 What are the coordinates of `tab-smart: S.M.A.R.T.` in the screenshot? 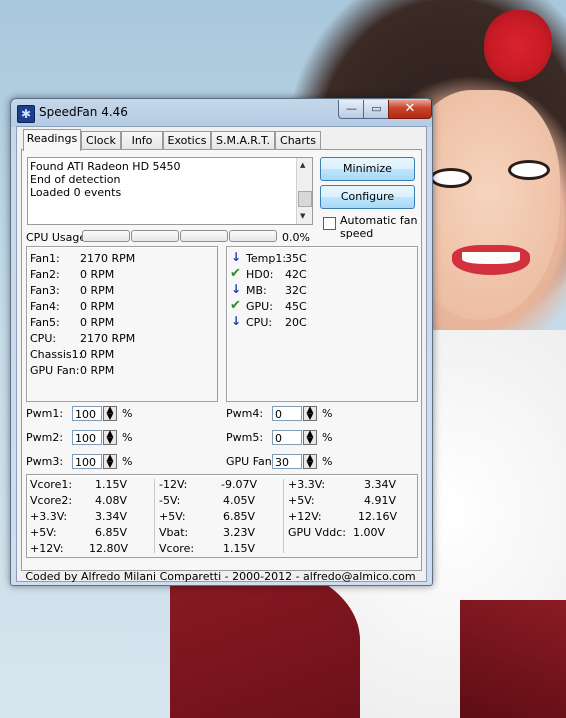 It's located at (243, 140).